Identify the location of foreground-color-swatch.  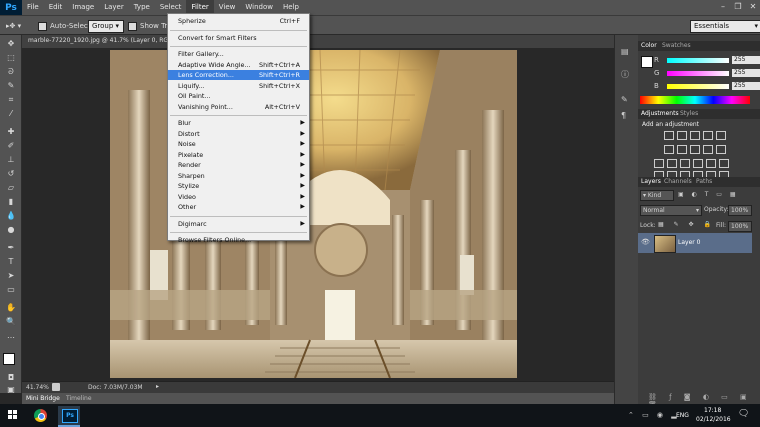
(9, 359).